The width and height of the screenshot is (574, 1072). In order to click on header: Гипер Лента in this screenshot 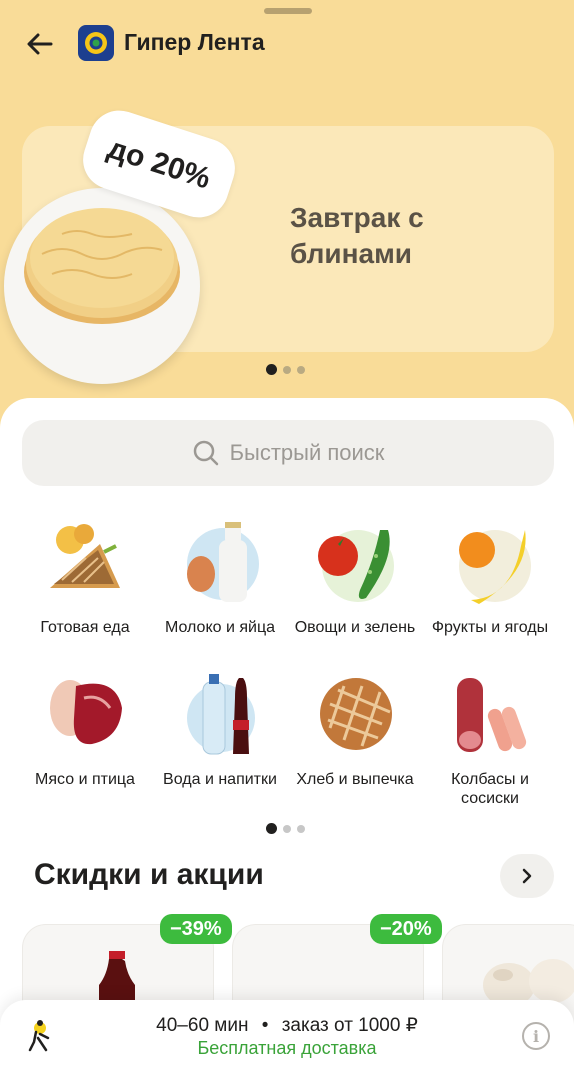, I will do `click(287, 43)`.